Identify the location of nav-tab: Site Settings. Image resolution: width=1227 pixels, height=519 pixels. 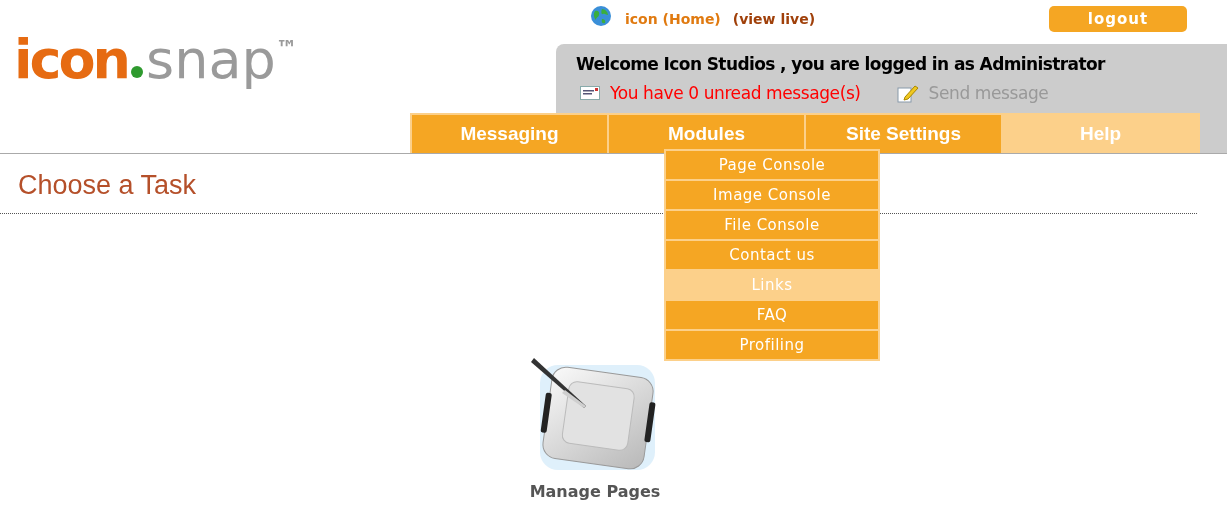
(903, 134).